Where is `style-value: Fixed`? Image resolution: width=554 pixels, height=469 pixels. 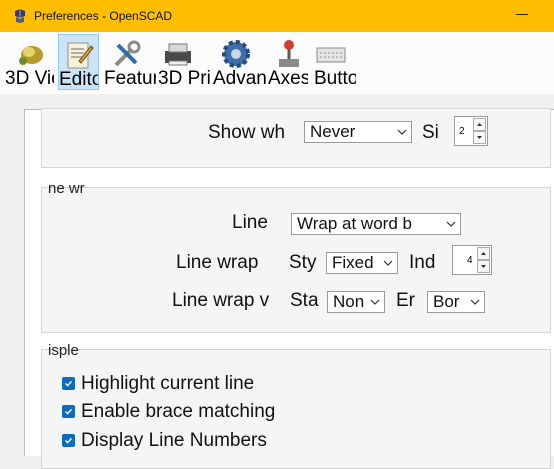 style-value: Fixed is located at coordinates (353, 262).